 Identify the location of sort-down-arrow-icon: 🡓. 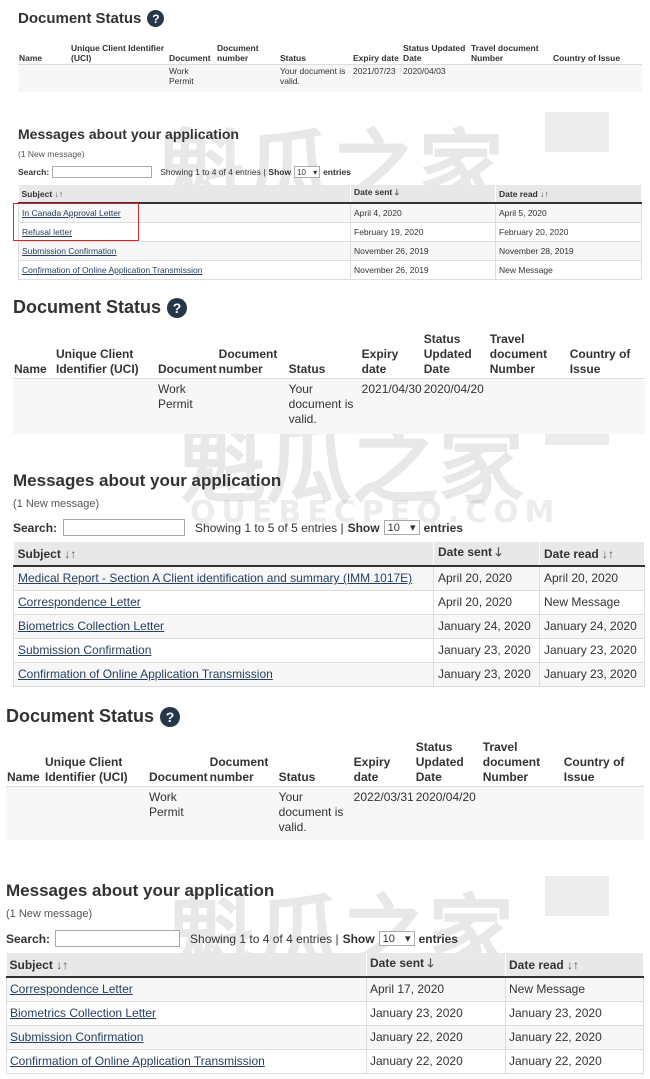
(397, 191).